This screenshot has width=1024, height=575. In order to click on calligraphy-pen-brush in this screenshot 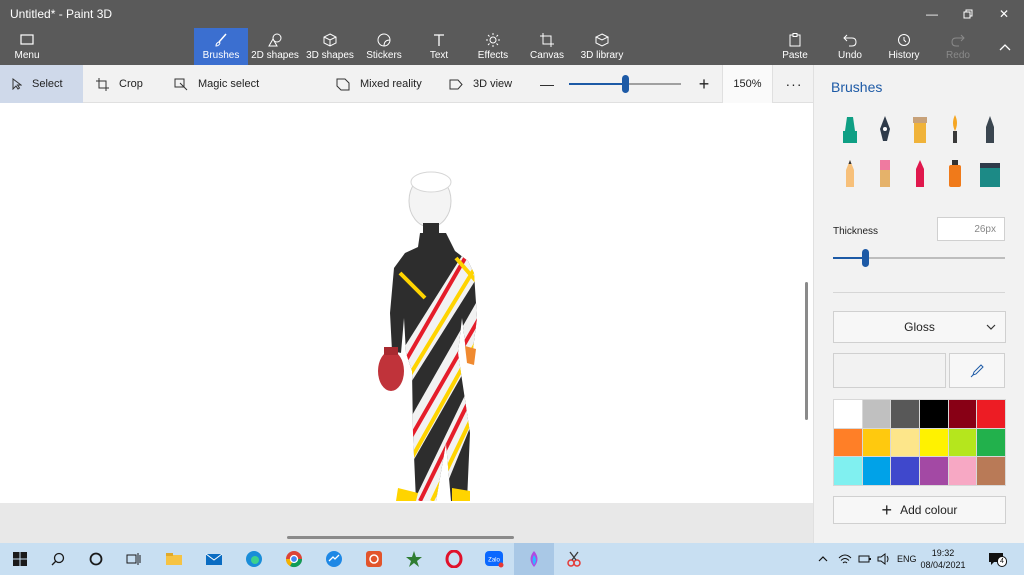, I will do `click(885, 130)`.